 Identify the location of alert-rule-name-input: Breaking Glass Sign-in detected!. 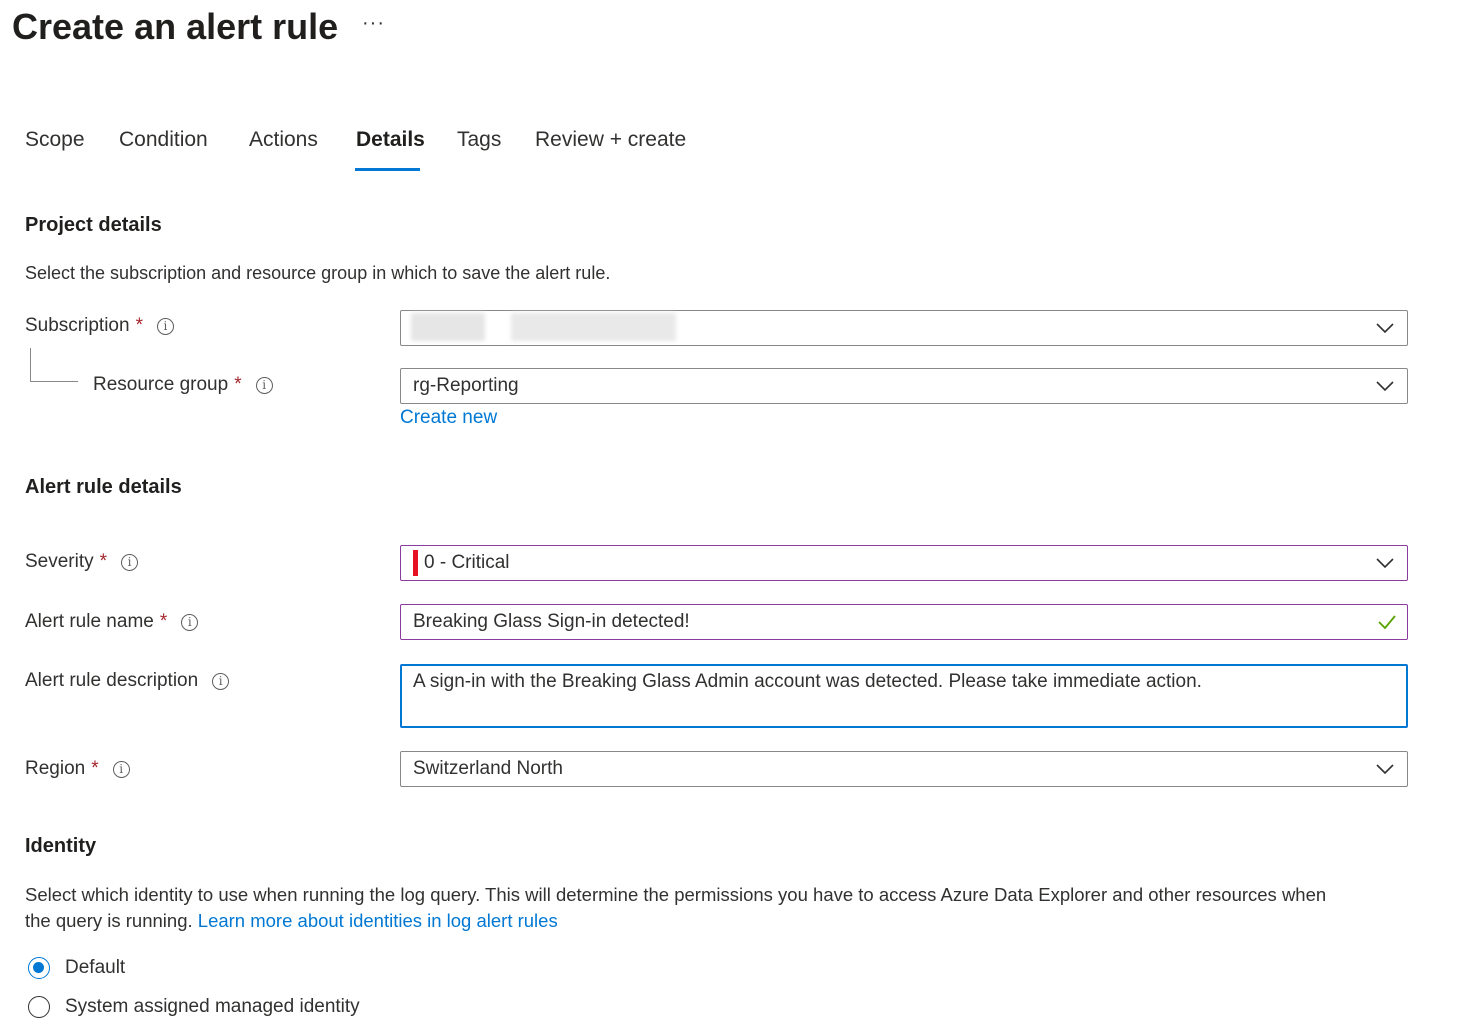
(904, 622).